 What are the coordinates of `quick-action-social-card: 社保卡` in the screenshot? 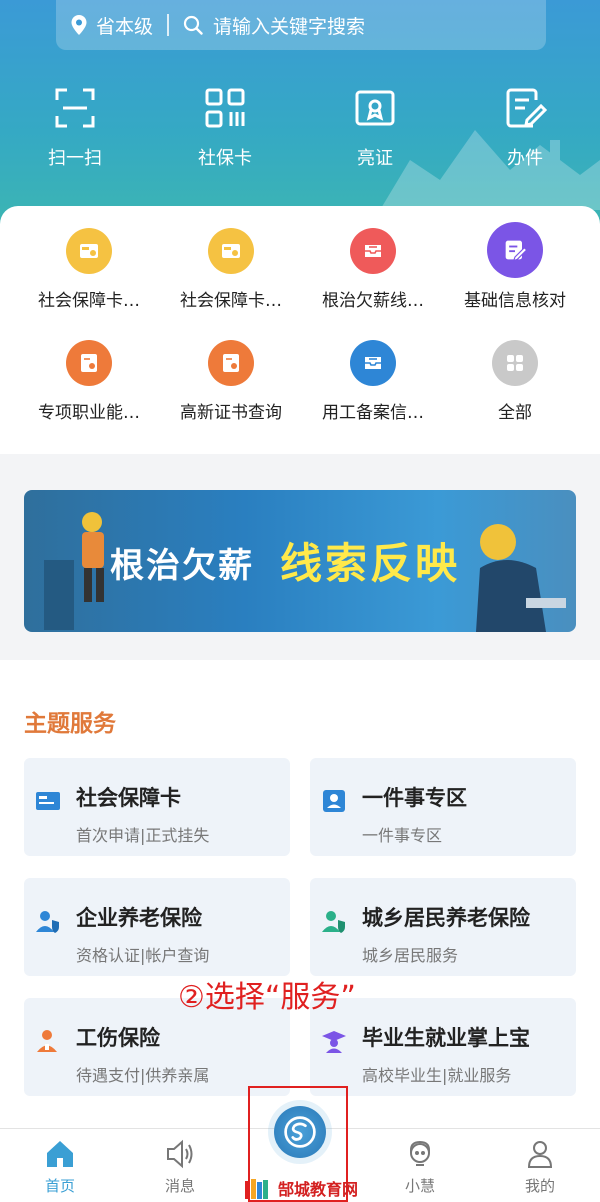 It's located at (225, 128).